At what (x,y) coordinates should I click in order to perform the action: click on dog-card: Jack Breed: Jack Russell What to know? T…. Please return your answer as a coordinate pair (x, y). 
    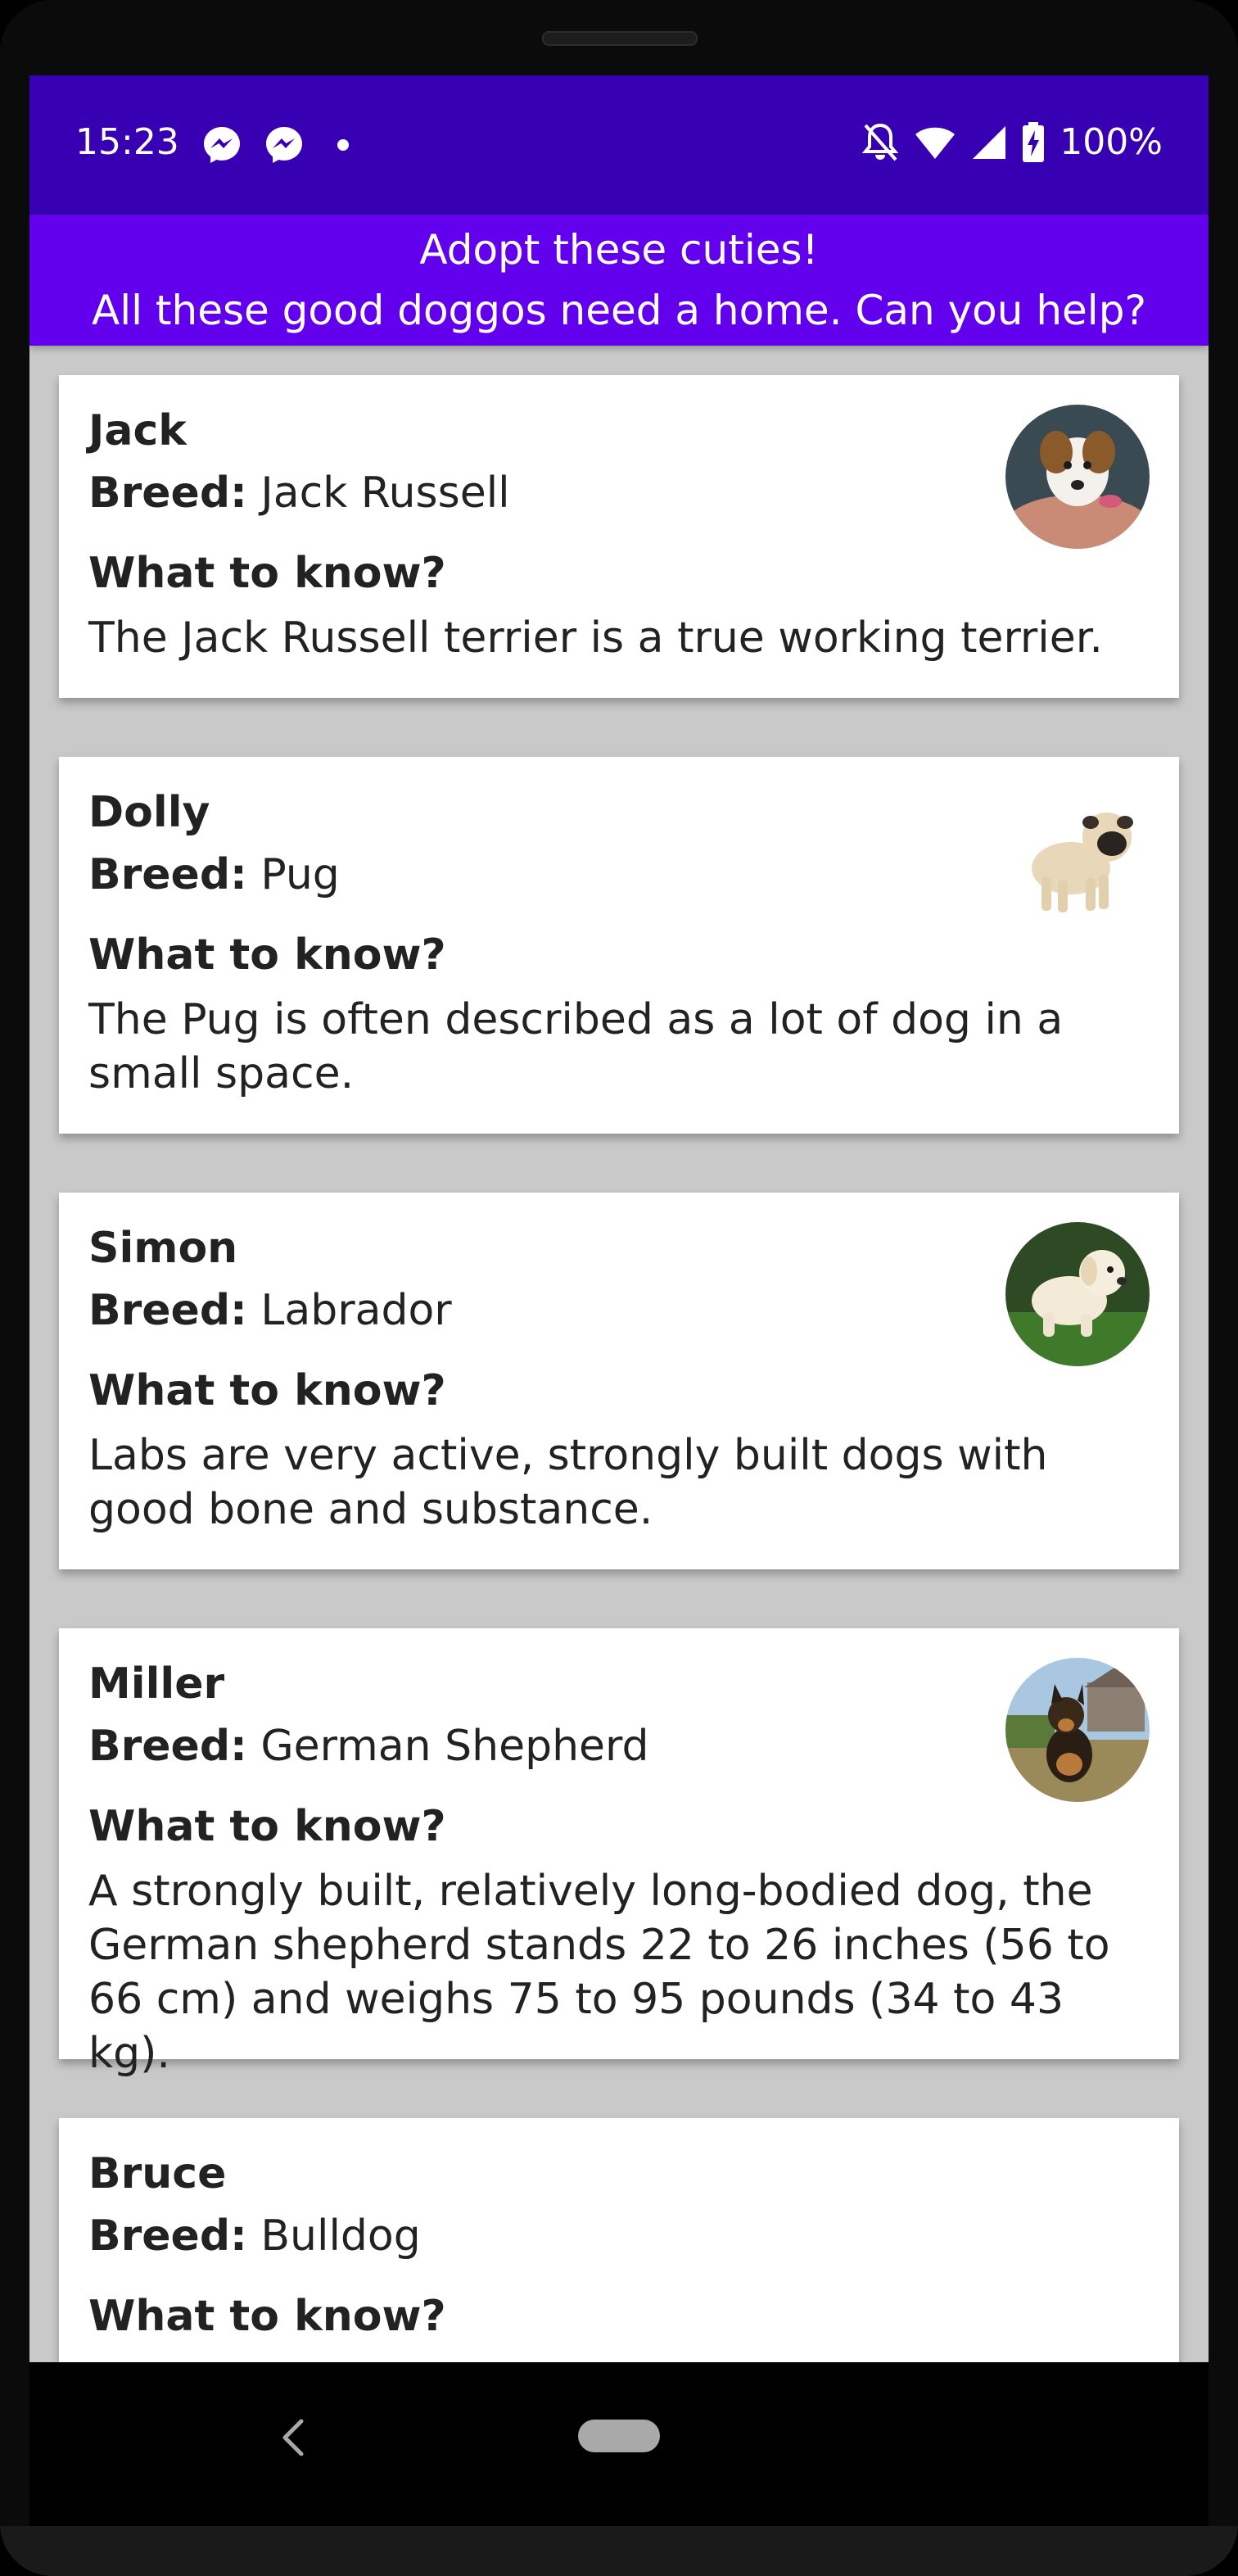
    Looking at the image, I should click on (619, 536).